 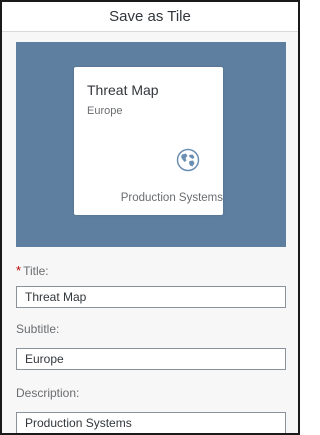 I want to click on dialog-title: Save as Tile, so click(x=150, y=17).